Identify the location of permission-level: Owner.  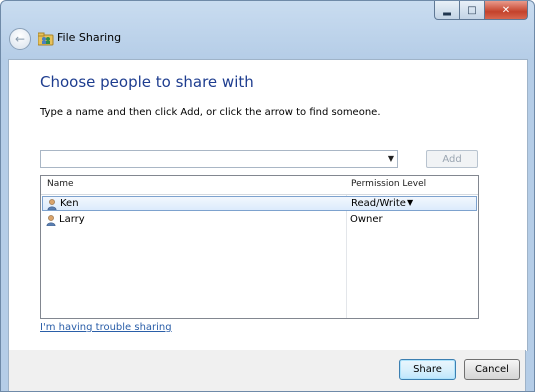
(366, 219).